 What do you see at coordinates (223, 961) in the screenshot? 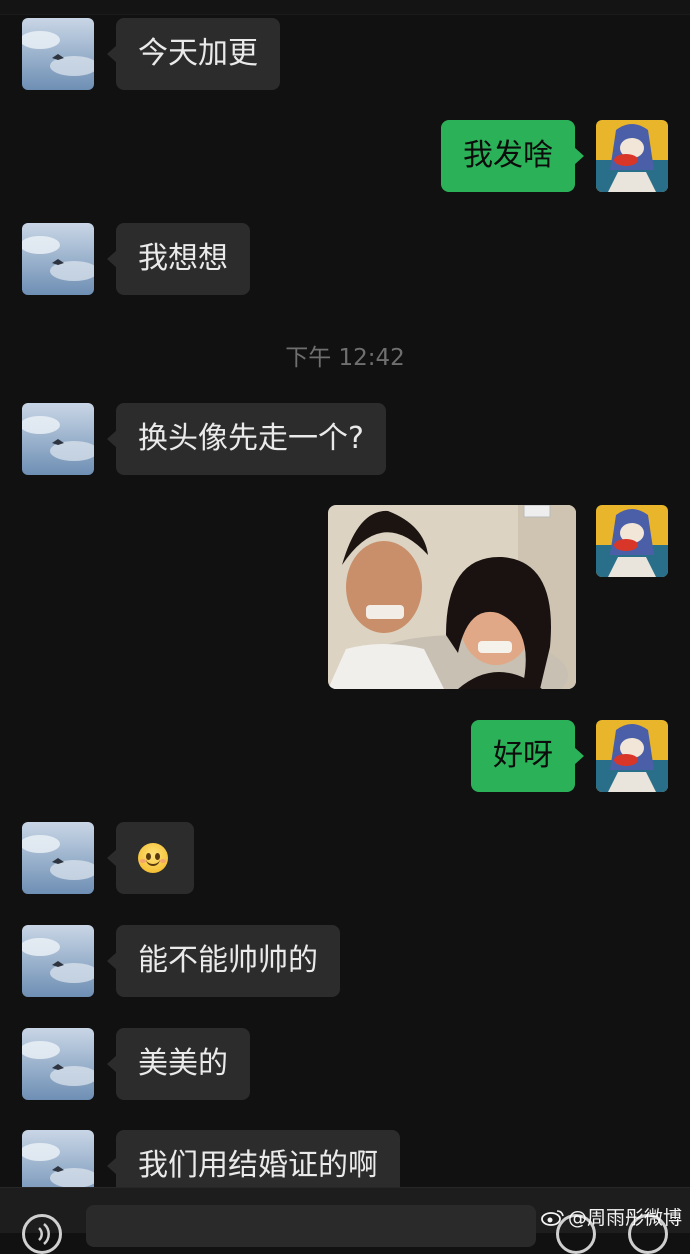
I see `message-bubble-incoming: 能不能帅帅的` at bounding box center [223, 961].